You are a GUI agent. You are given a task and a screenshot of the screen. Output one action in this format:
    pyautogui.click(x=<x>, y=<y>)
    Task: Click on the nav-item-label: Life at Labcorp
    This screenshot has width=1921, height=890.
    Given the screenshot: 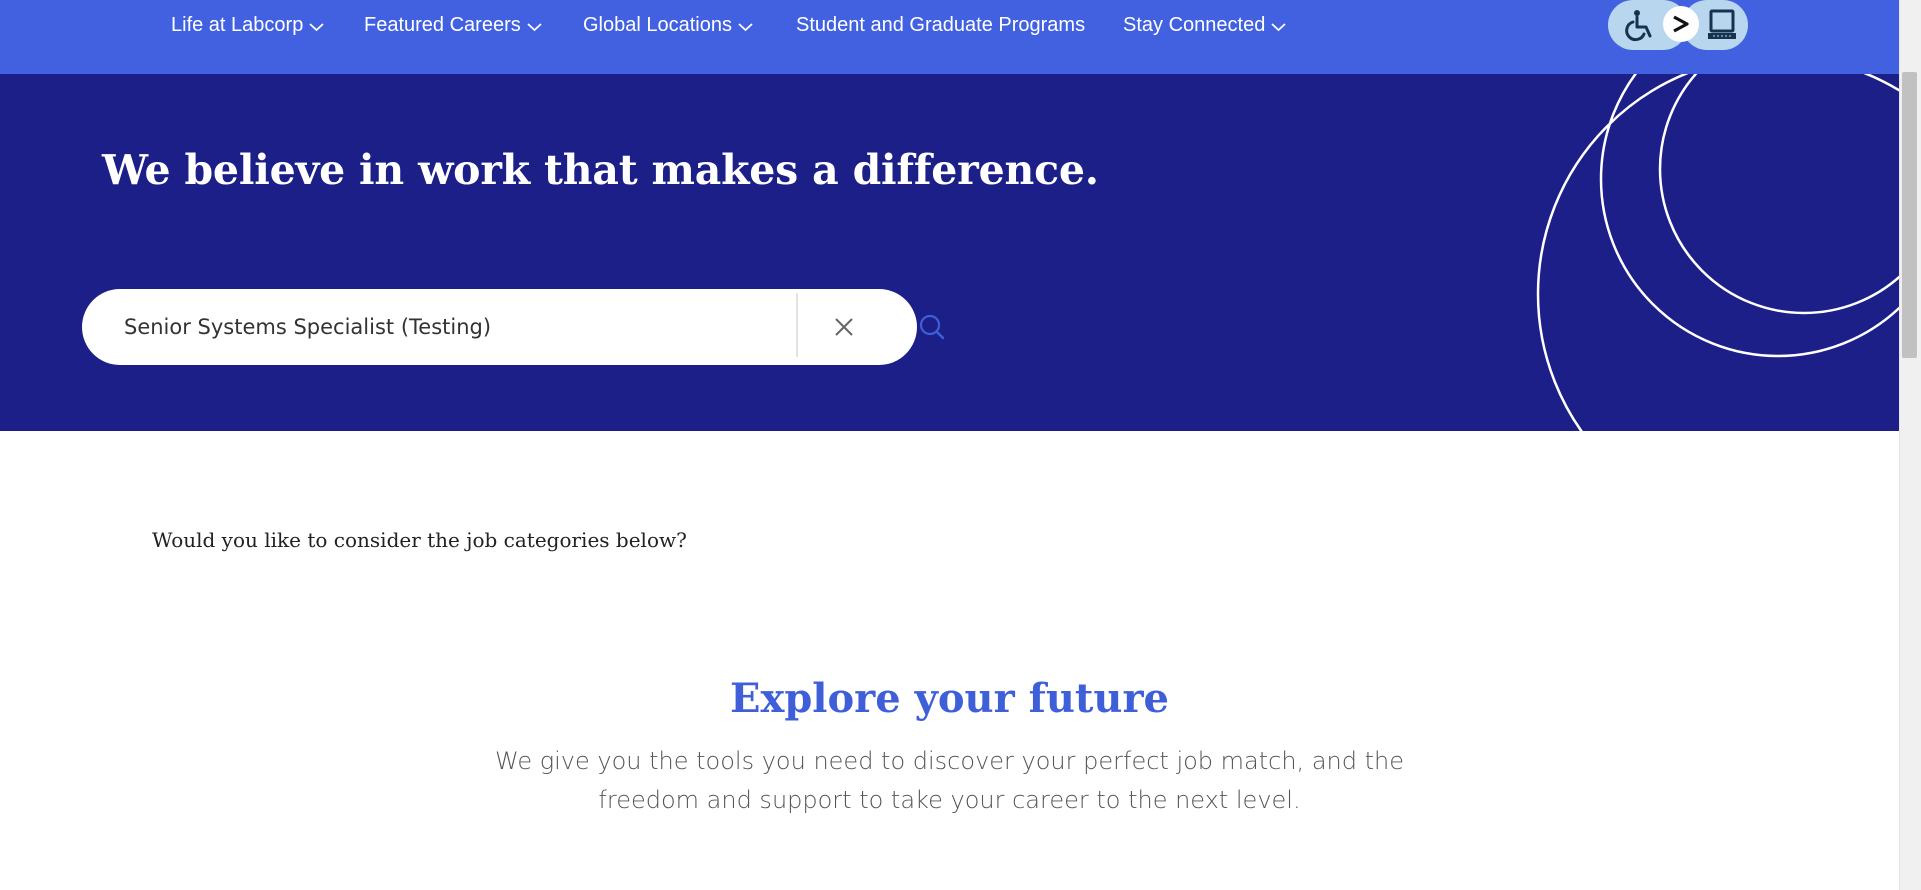 What is the action you would take?
    pyautogui.click(x=237, y=25)
    